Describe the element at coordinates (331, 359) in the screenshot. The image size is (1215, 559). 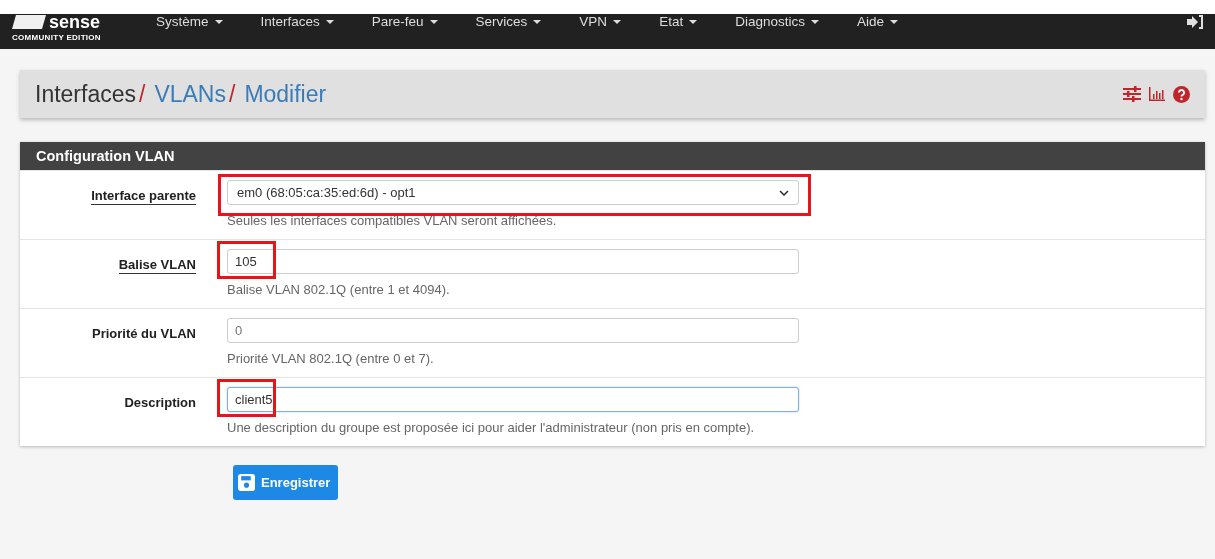
I see `help-text: Priorité VLAN 802.1Q (entre 0 et 7).` at that location.